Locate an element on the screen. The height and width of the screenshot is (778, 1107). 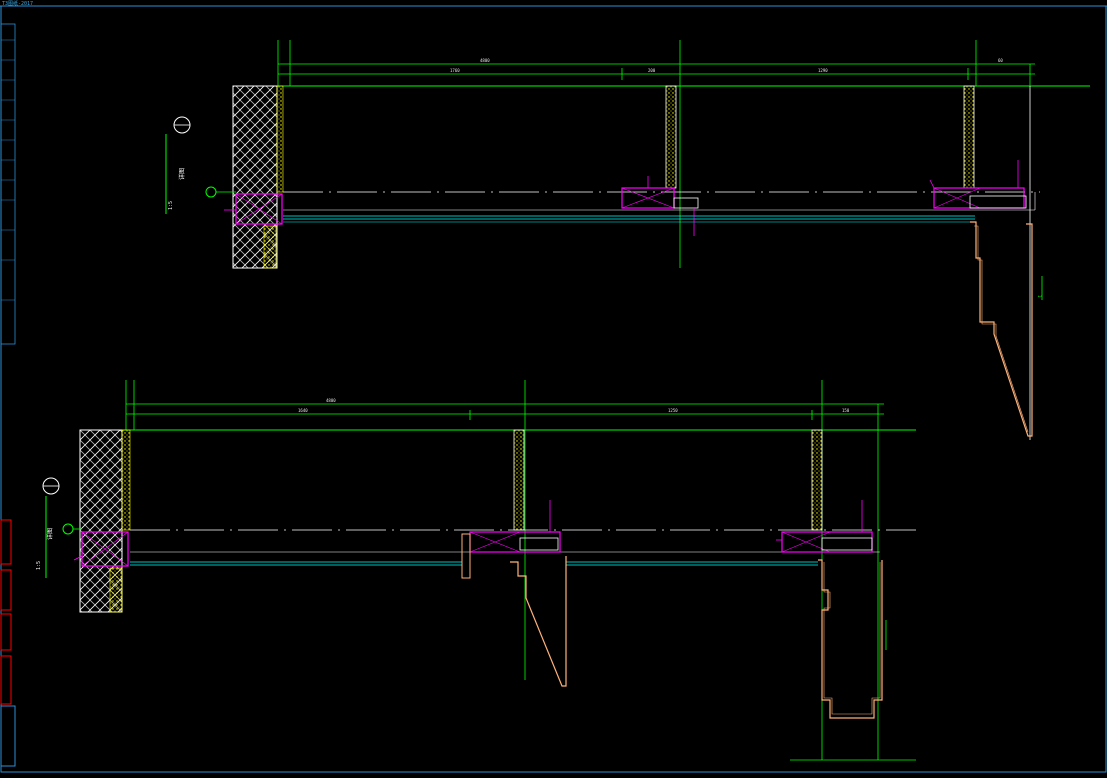
upper-title-label: 详图 is located at coordinates (182, 174).